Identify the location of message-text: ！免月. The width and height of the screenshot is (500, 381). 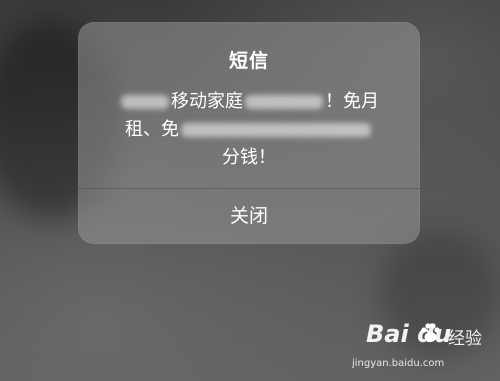
(352, 101).